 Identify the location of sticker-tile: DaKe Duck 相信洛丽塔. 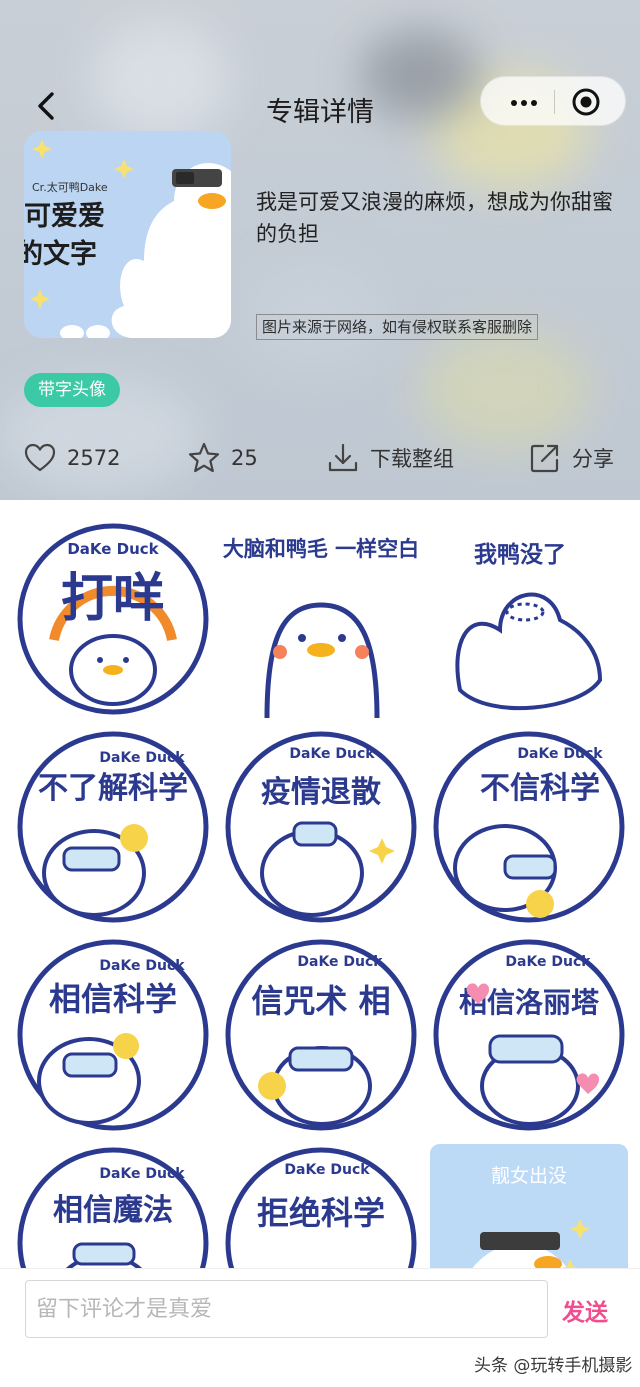
(529, 1035).